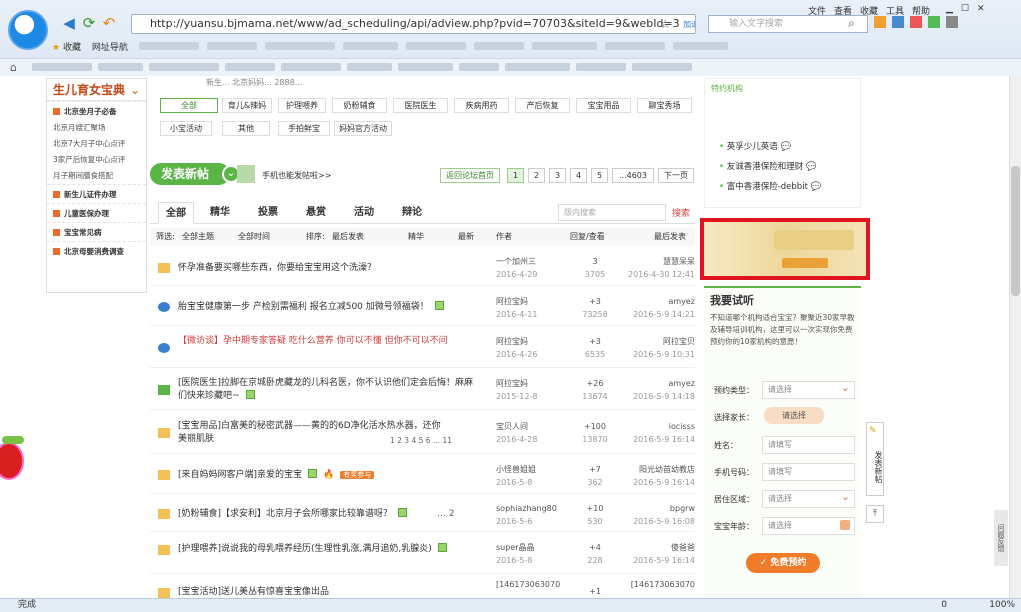 The image size is (1021, 612). I want to click on favorites-star-icon: ★, so click(56, 48).